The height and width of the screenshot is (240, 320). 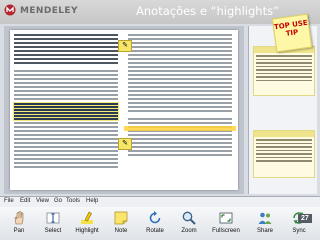 I want to click on fullscreen-icon, so click(x=226, y=218).